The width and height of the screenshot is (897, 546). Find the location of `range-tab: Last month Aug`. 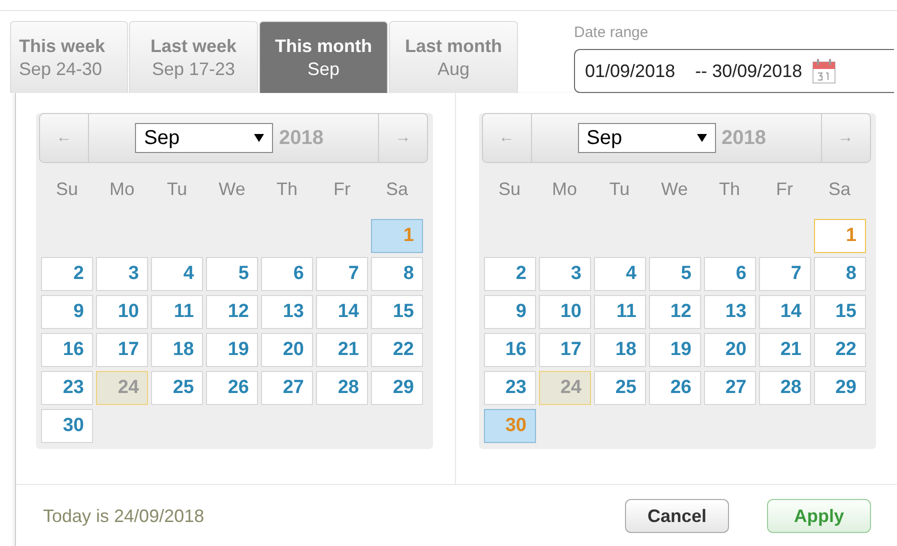

range-tab: Last month Aug is located at coordinates (453, 57).